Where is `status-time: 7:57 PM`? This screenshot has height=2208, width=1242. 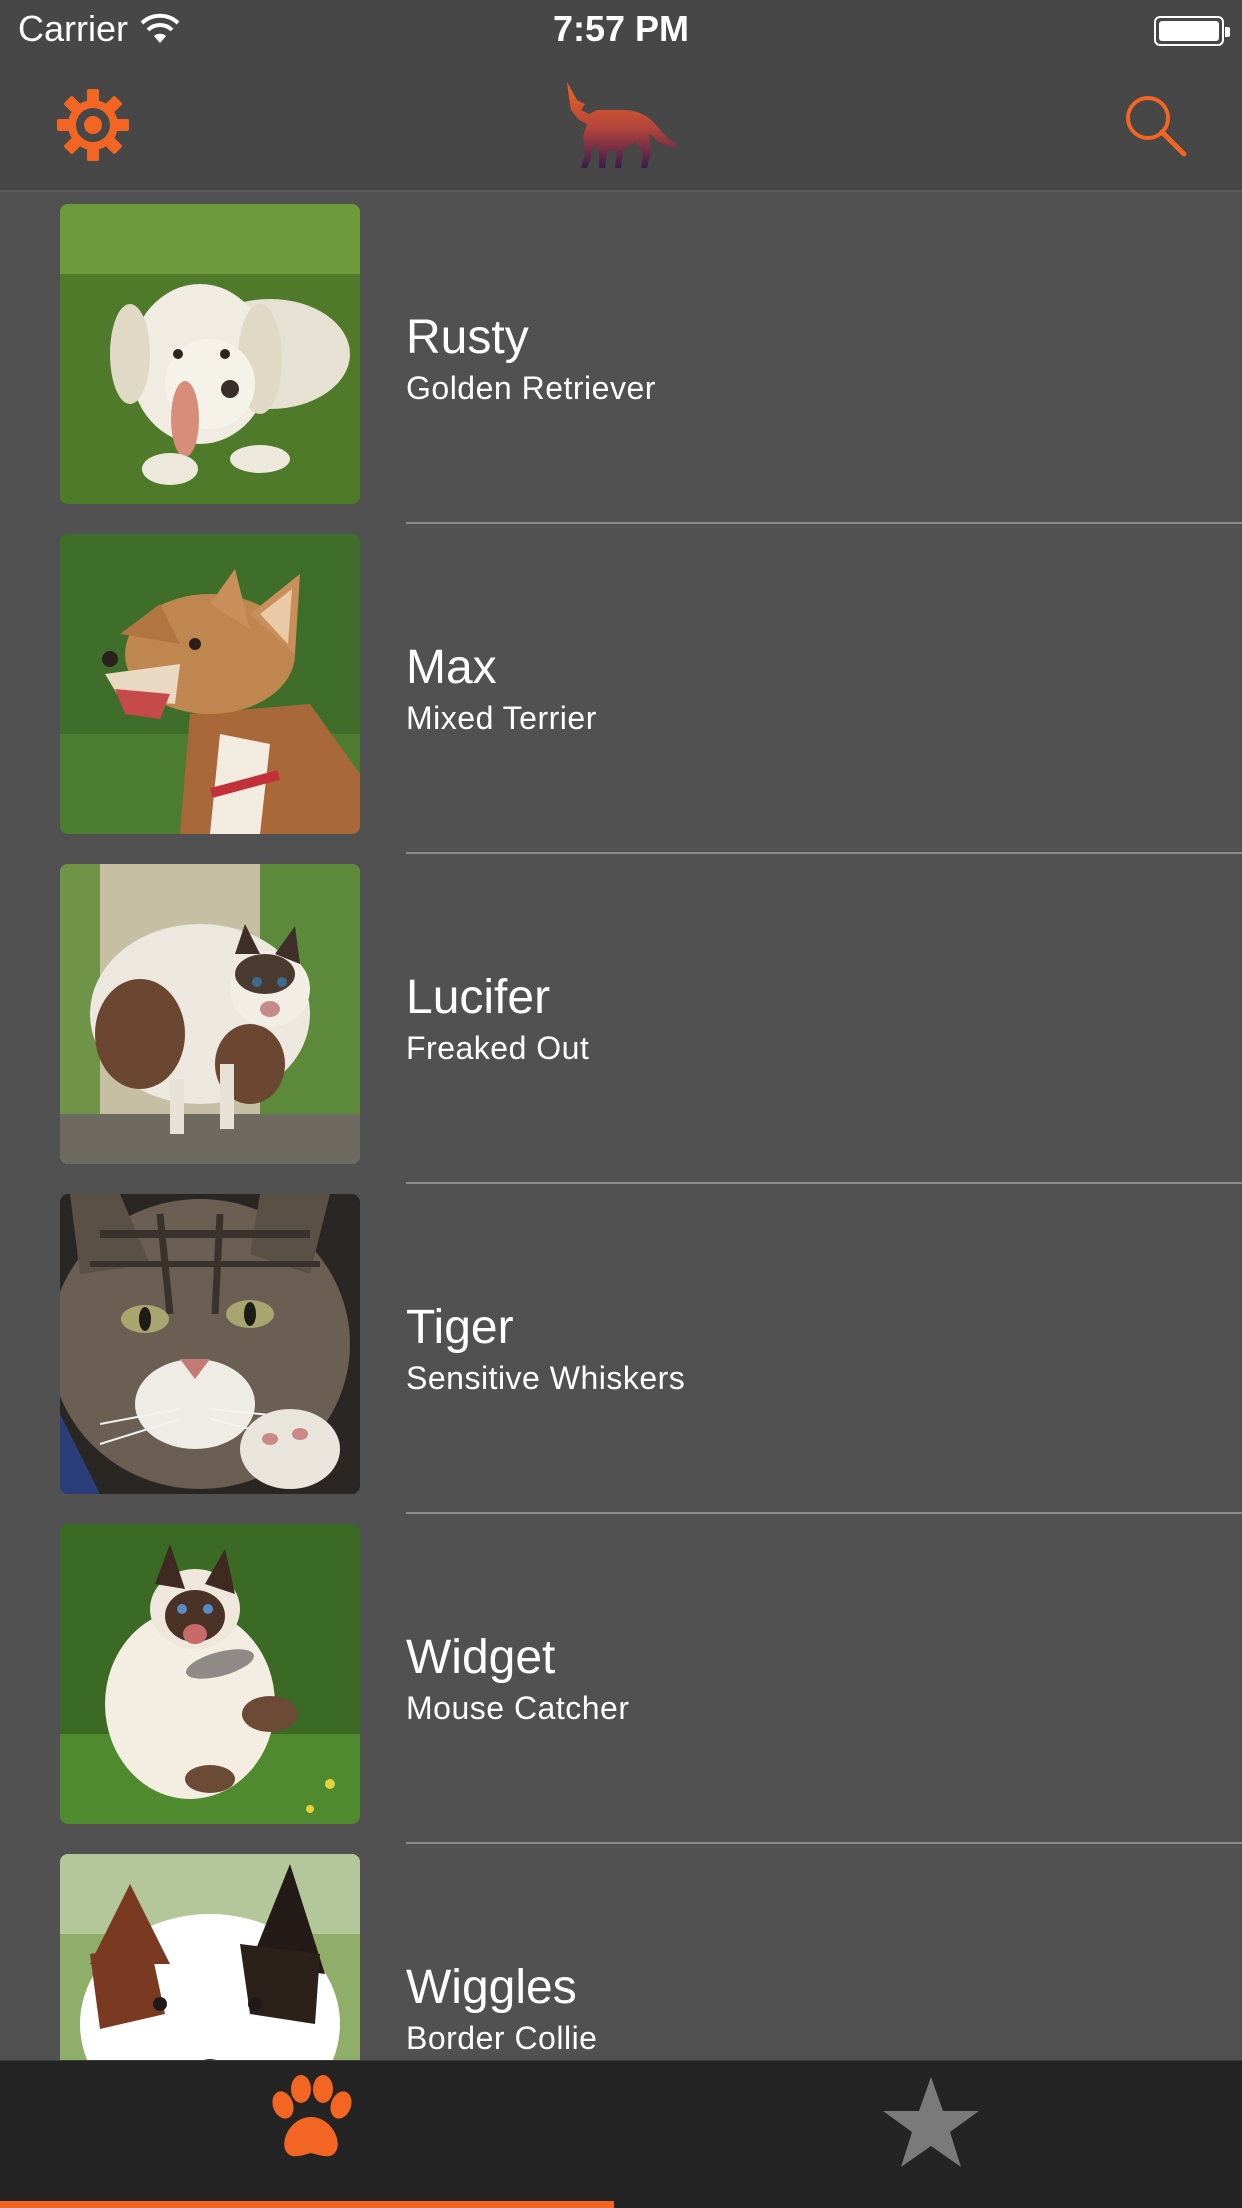
status-time: 7:57 PM is located at coordinates (621, 28).